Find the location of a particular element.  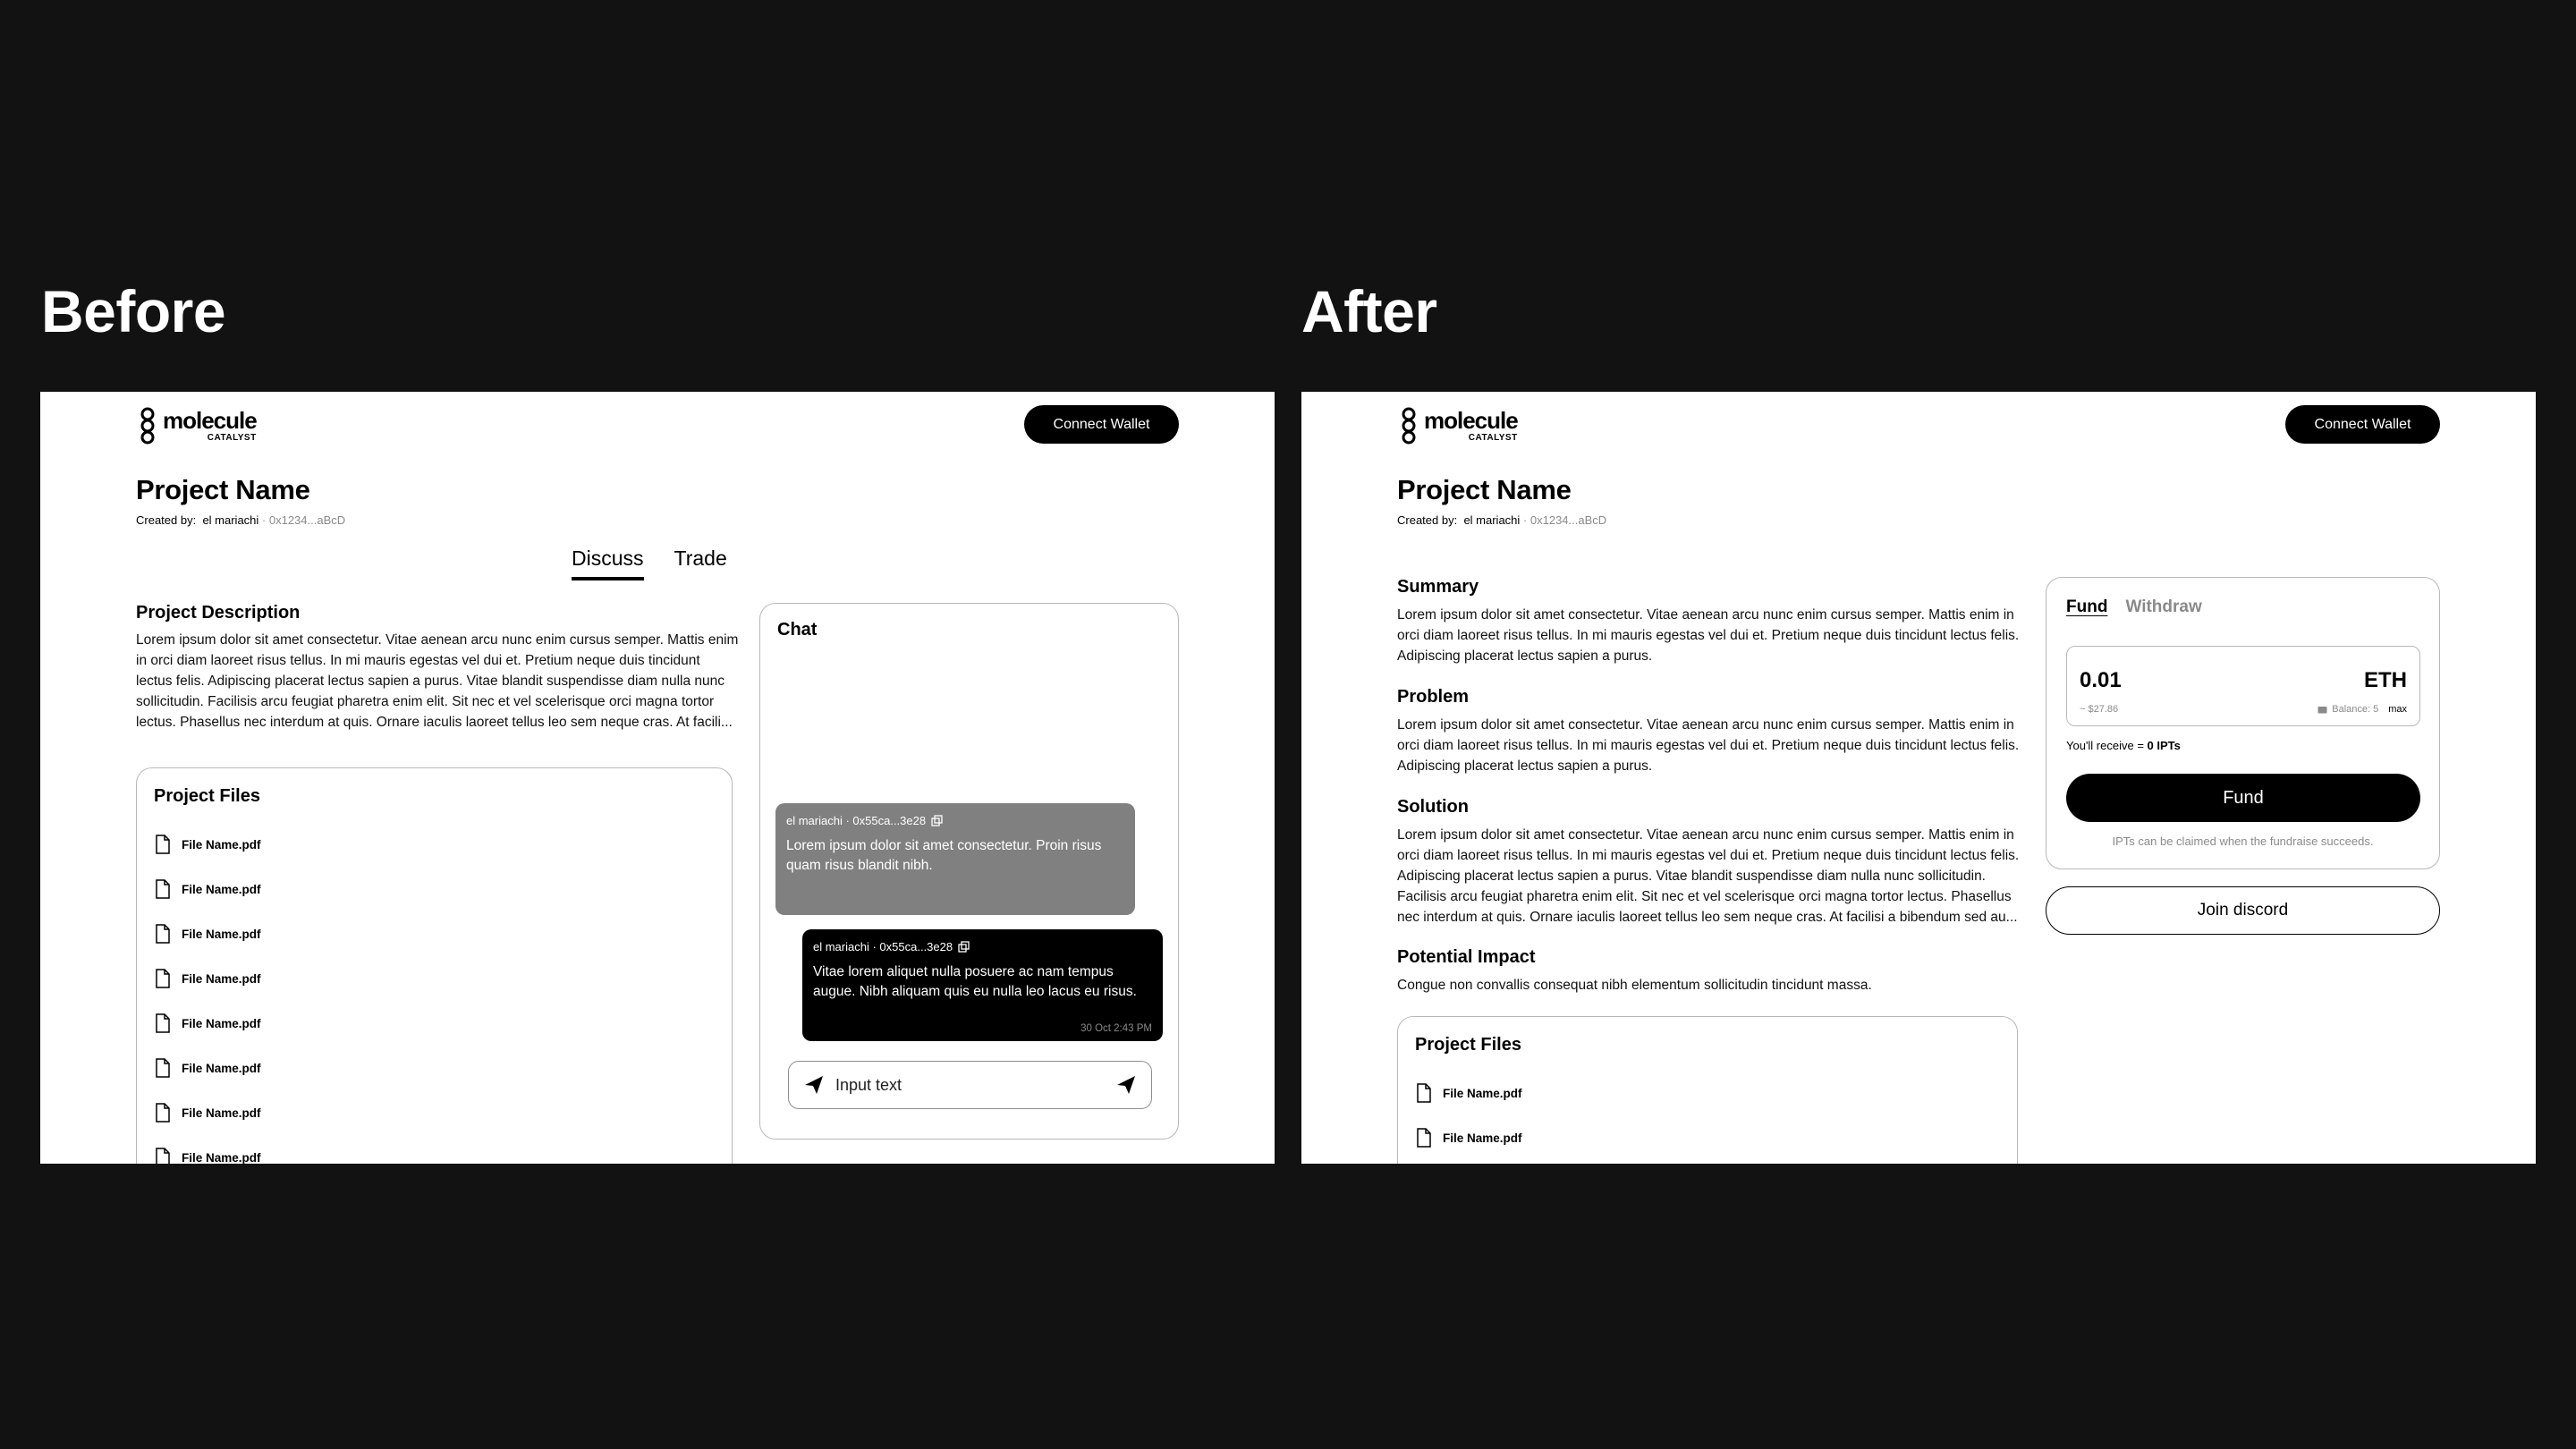

logo-subtext: CATALYST is located at coordinates (232, 438).